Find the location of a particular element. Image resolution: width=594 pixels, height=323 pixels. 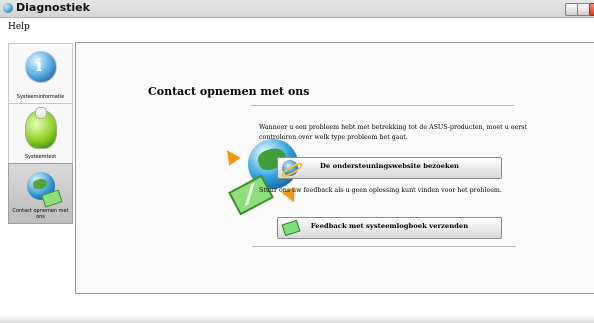

sidebar-item-systeemtest: Systeemtest is located at coordinates (40, 133).